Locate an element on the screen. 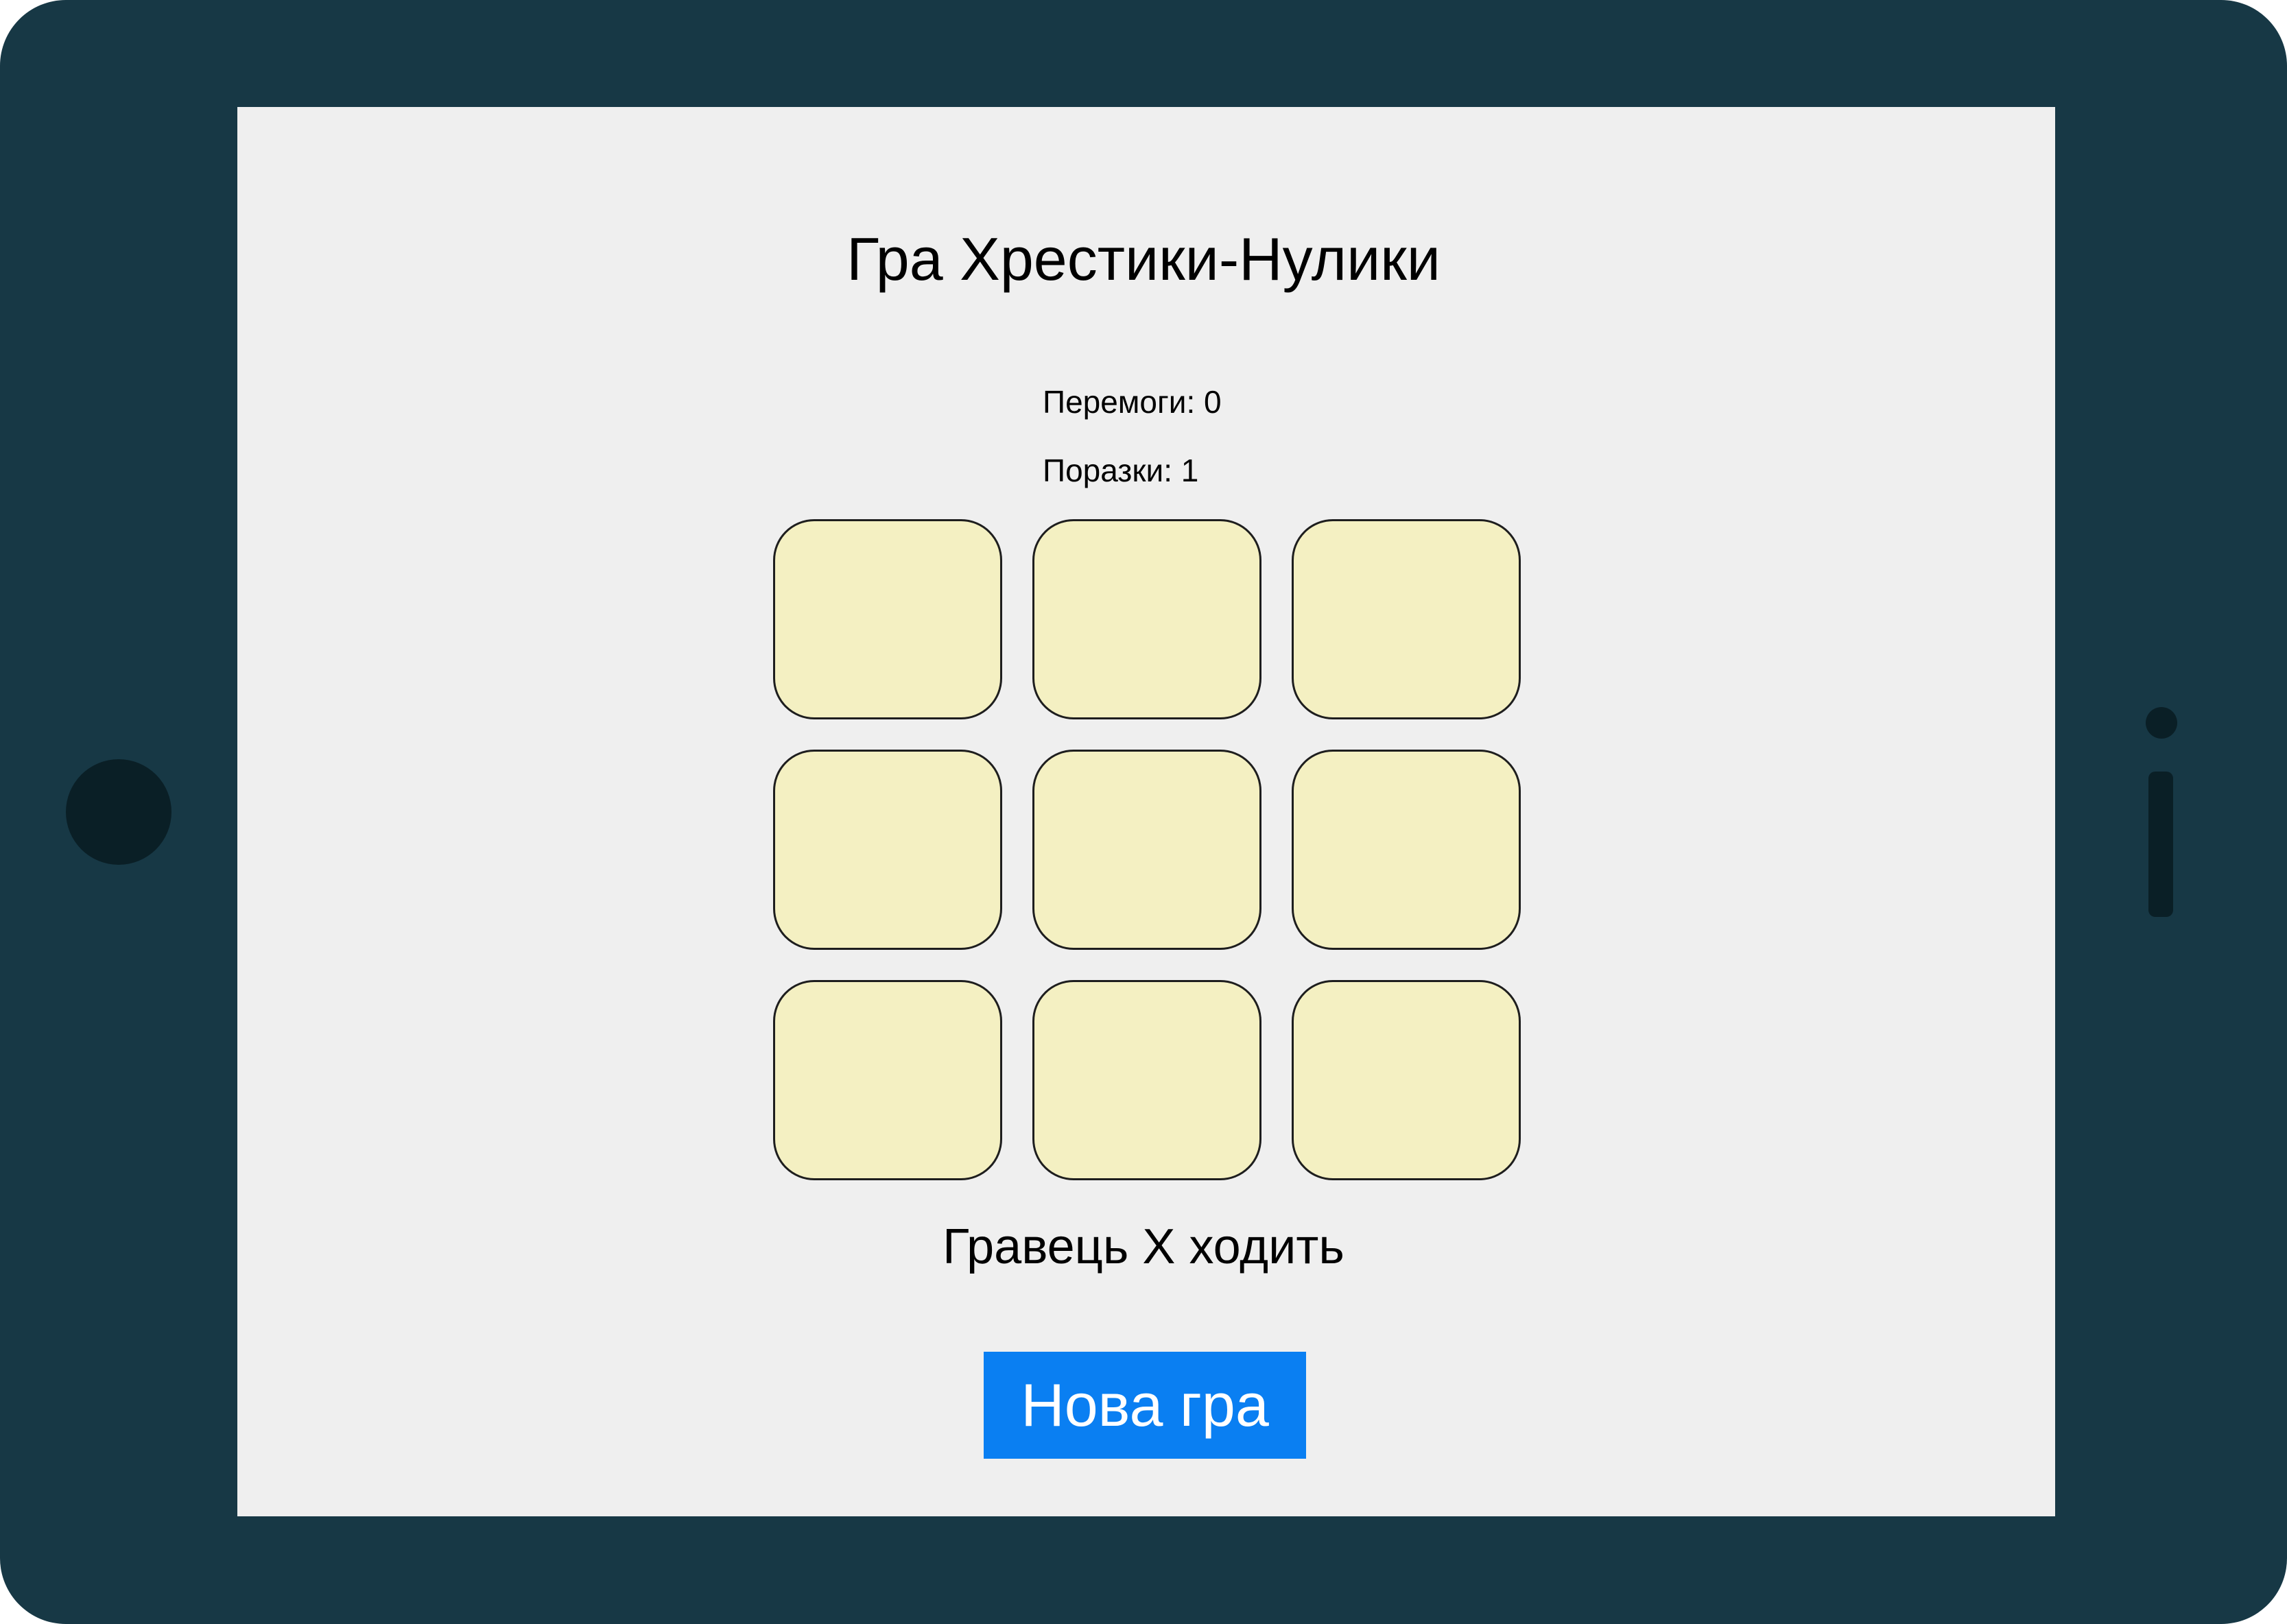 Image resolution: width=2287 pixels, height=1624 pixels. game-board is located at coordinates (1147, 850).